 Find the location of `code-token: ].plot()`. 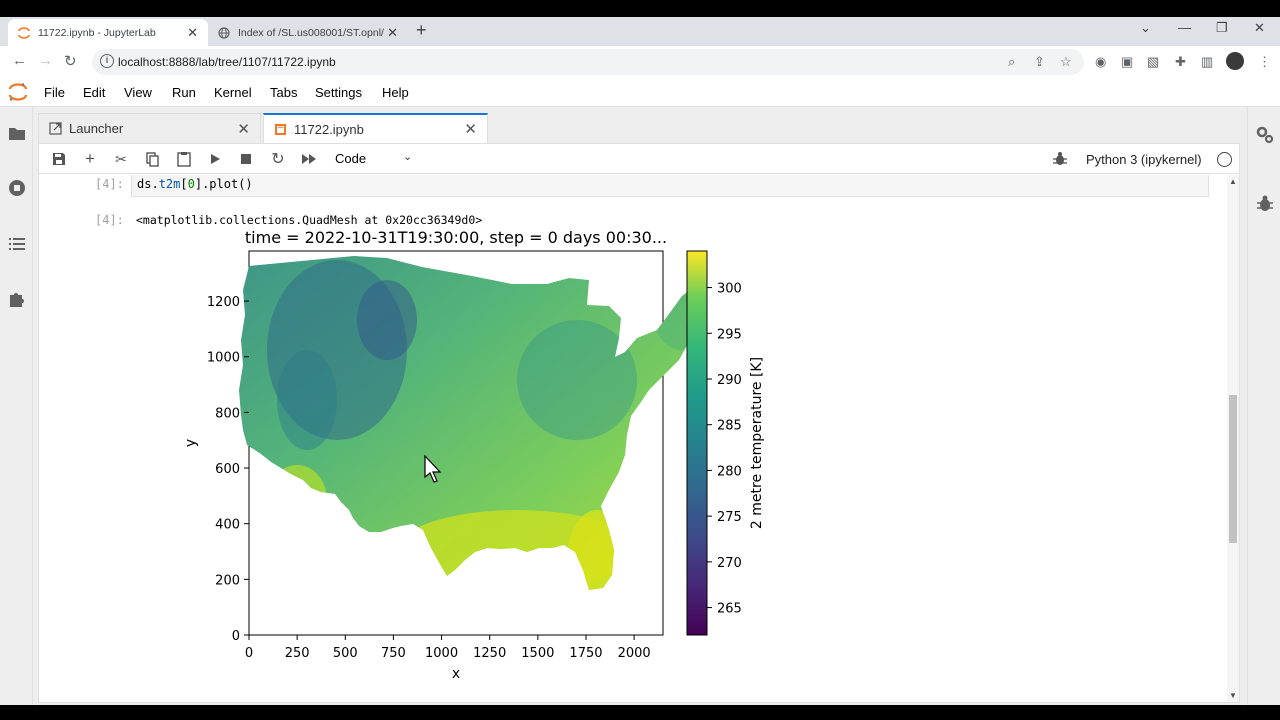

code-token: ].plot() is located at coordinates (223, 184).